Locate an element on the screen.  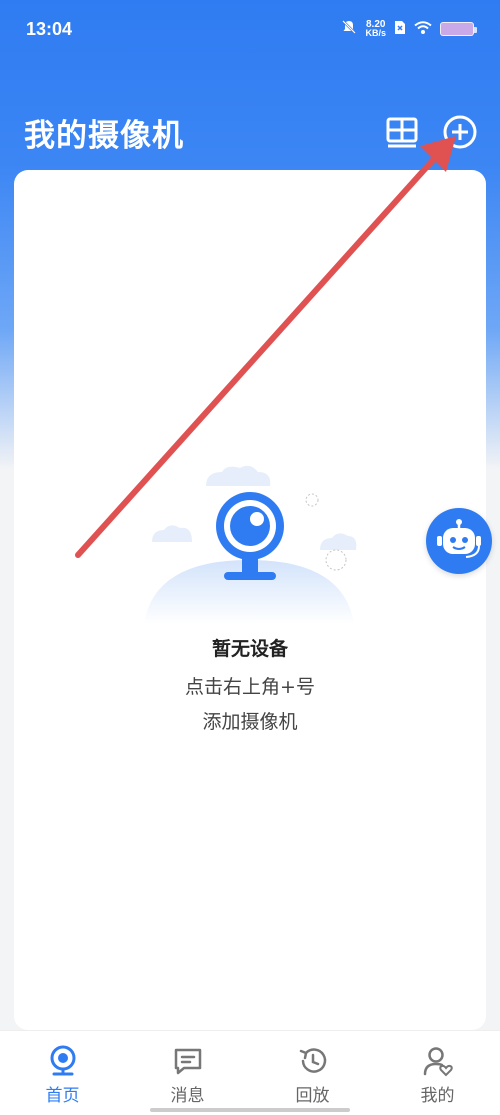
add-camera-button is located at coordinates (460, 132).